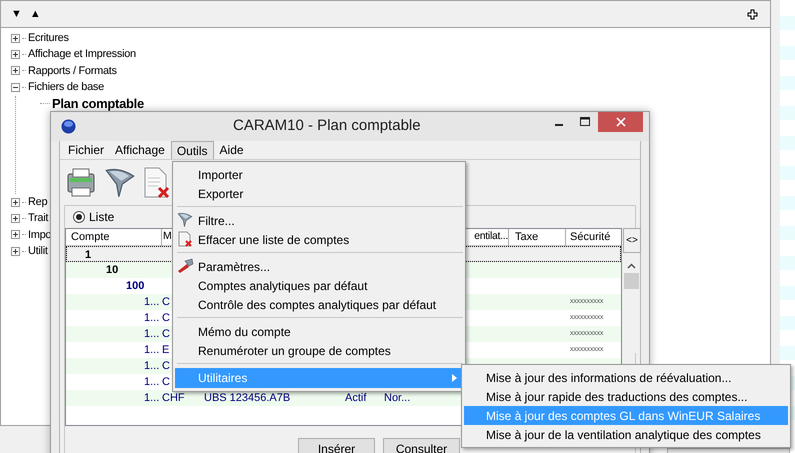 This screenshot has height=453, width=795. What do you see at coordinates (421, 445) in the screenshot?
I see `dialog-button: Consulter` at bounding box center [421, 445].